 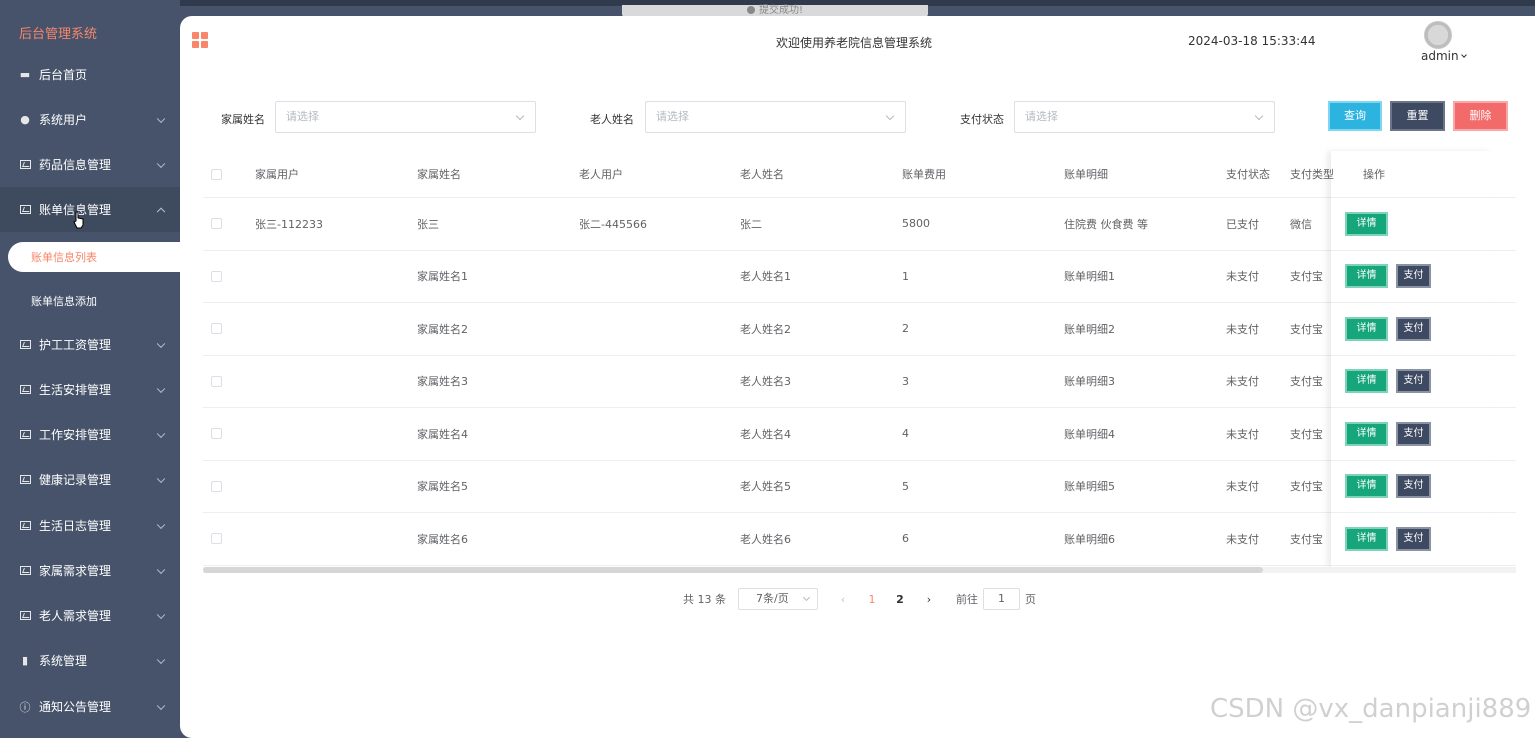 What do you see at coordinates (75, 616) in the screenshot?
I see `sidebar-item-label: 老人需求管理` at bounding box center [75, 616].